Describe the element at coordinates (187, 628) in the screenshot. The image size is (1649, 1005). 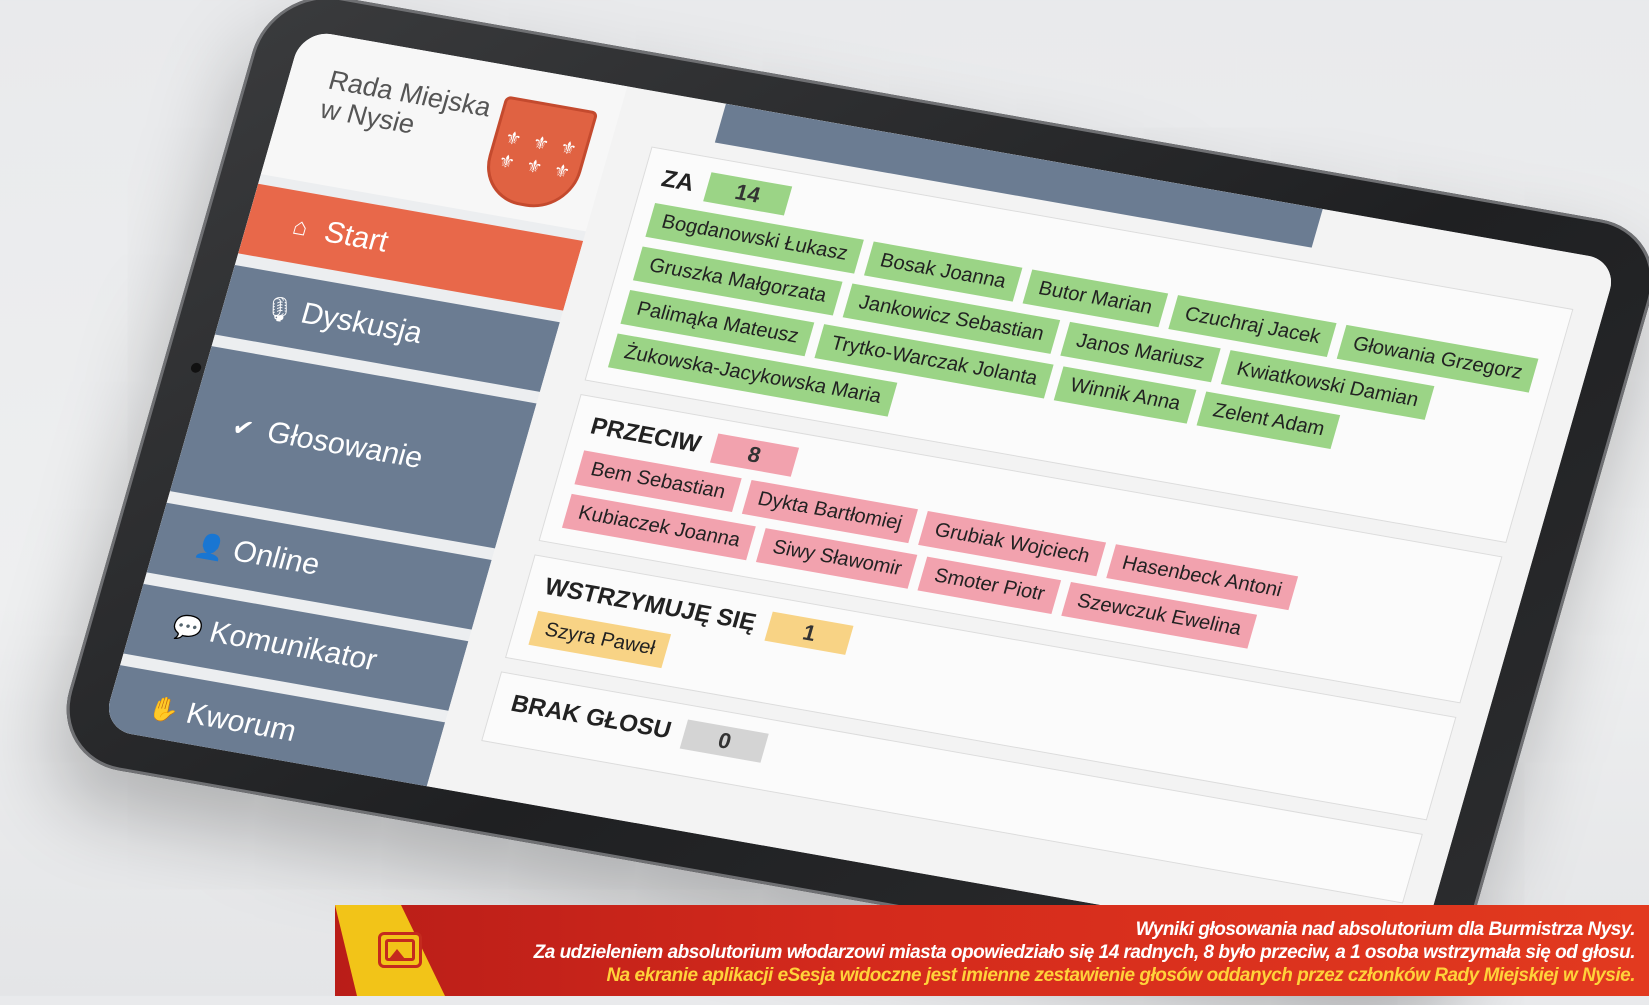
I see `chat-icon: 💬` at that location.